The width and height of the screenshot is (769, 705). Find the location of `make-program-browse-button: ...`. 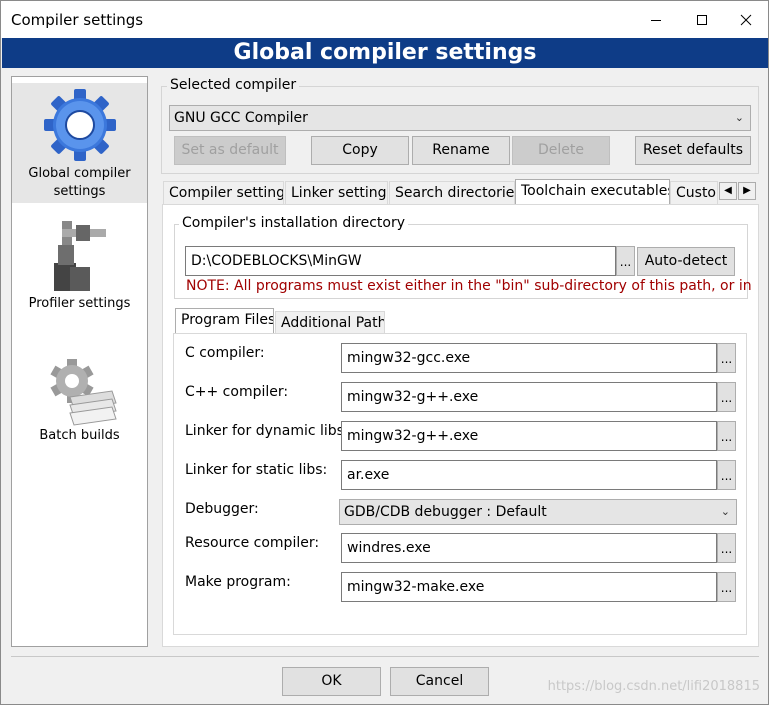

make-program-browse-button: ... is located at coordinates (726, 587).